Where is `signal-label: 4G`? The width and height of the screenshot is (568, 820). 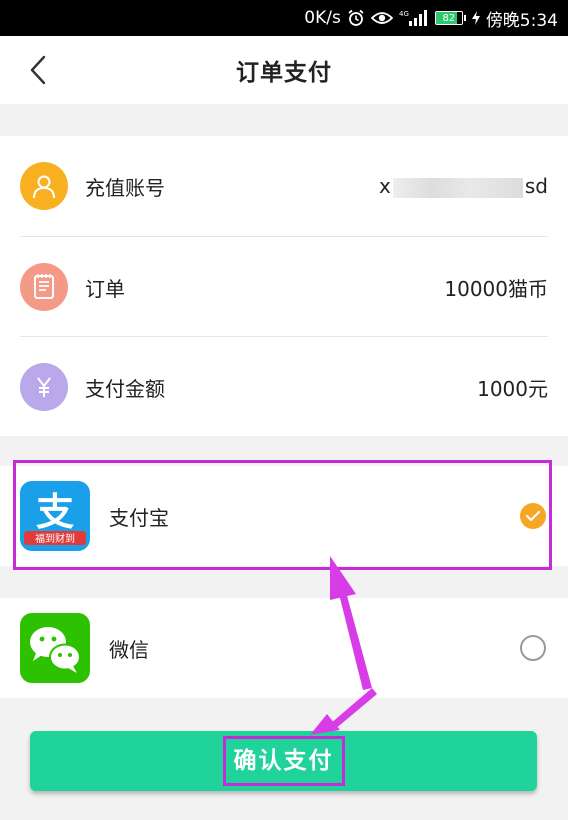 signal-label: 4G is located at coordinates (404, 14).